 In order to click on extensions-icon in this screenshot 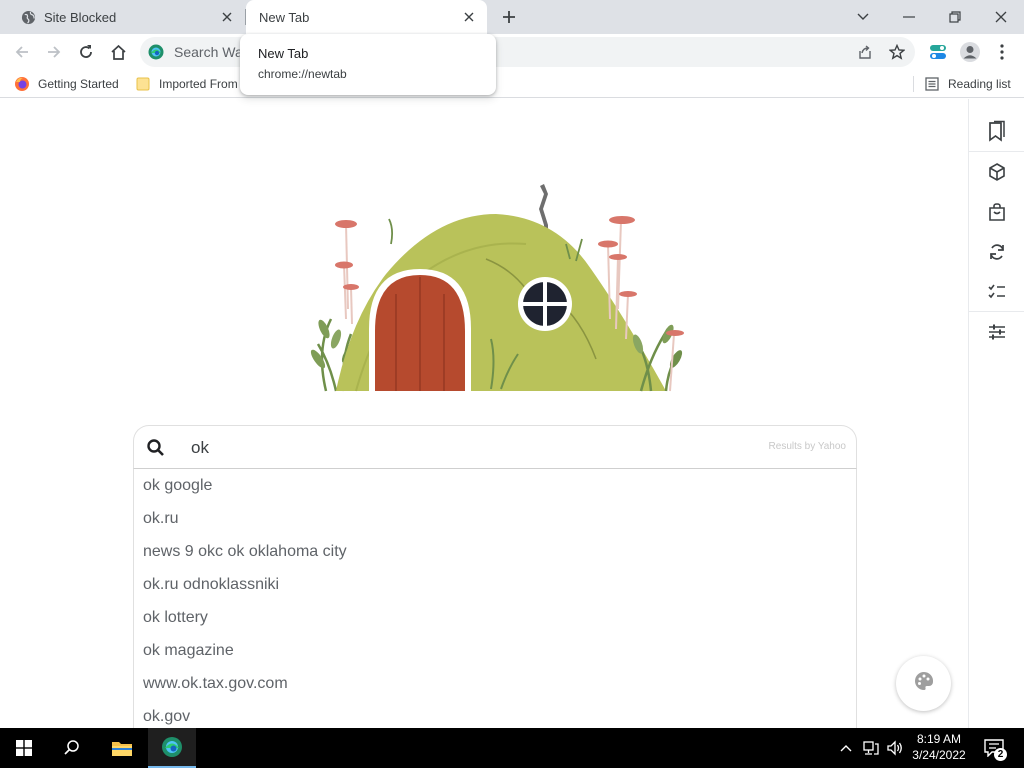, I will do `click(938, 52)`.